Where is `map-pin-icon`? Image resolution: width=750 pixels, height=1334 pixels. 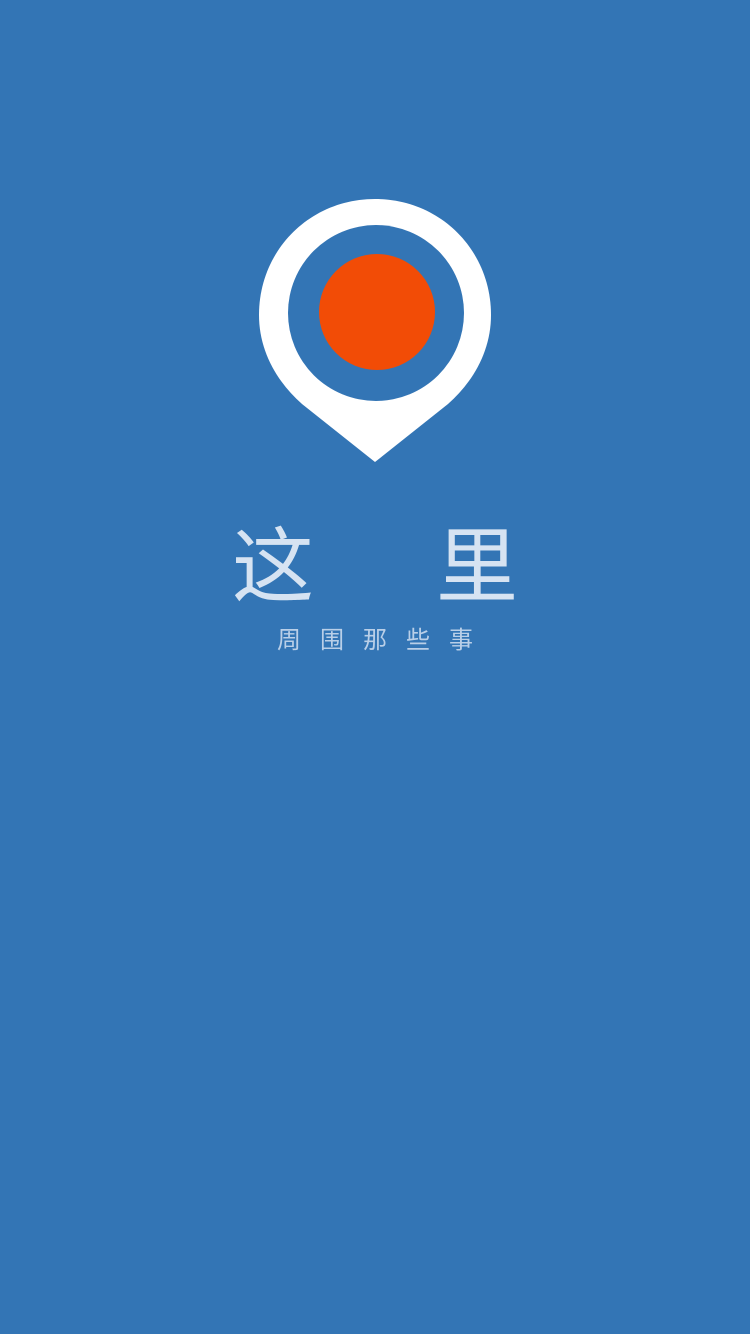
map-pin-icon is located at coordinates (375, 331).